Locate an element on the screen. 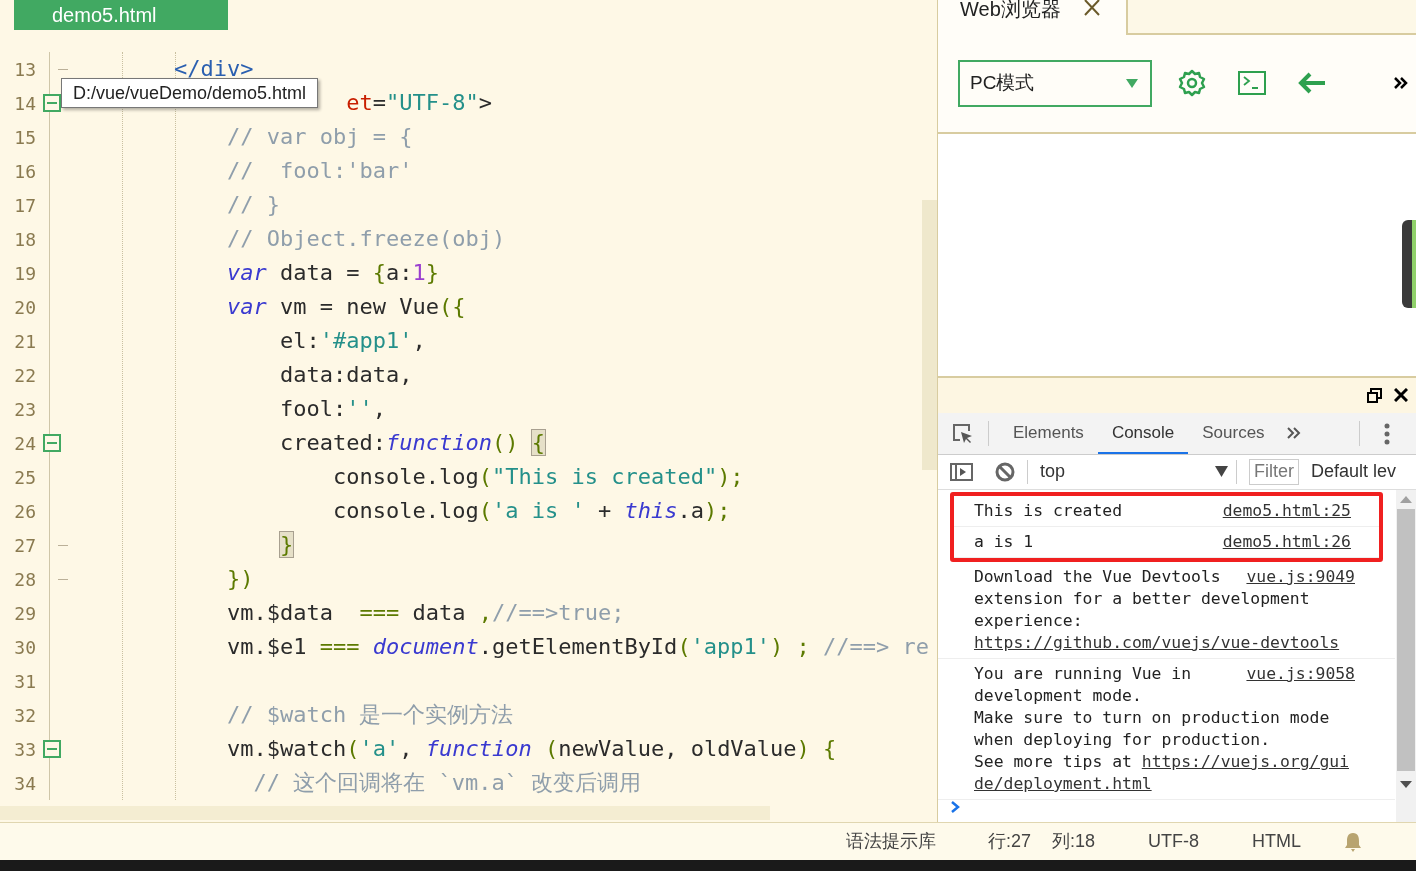 The image size is (1416, 871). code-line: // Object.freeze(obj) is located at coordinates (366, 239).